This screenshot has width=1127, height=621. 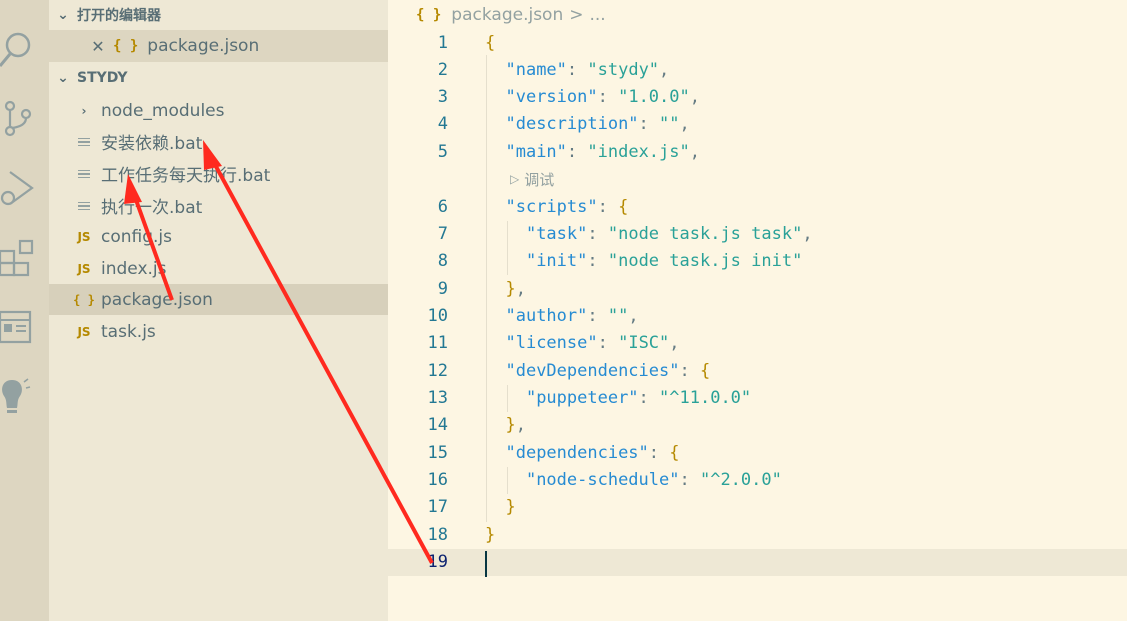 What do you see at coordinates (757, 43) in the screenshot?
I see `code-line: 1 {` at bounding box center [757, 43].